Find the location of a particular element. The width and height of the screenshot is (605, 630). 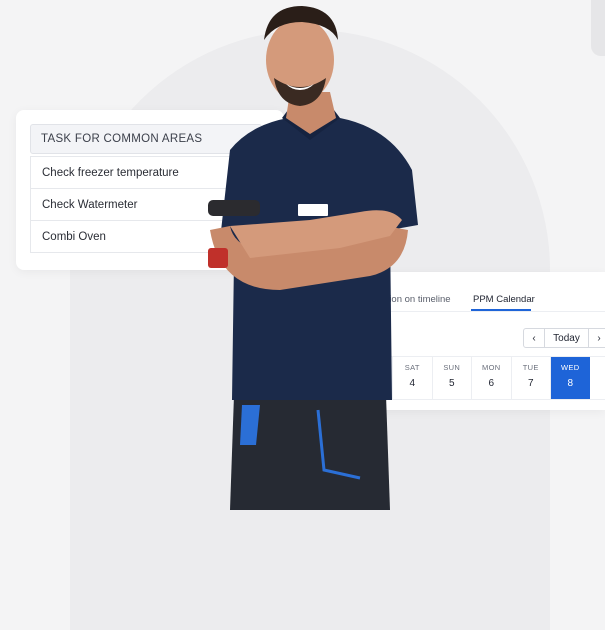

calendar-day: SUN 5 is located at coordinates (451, 378).